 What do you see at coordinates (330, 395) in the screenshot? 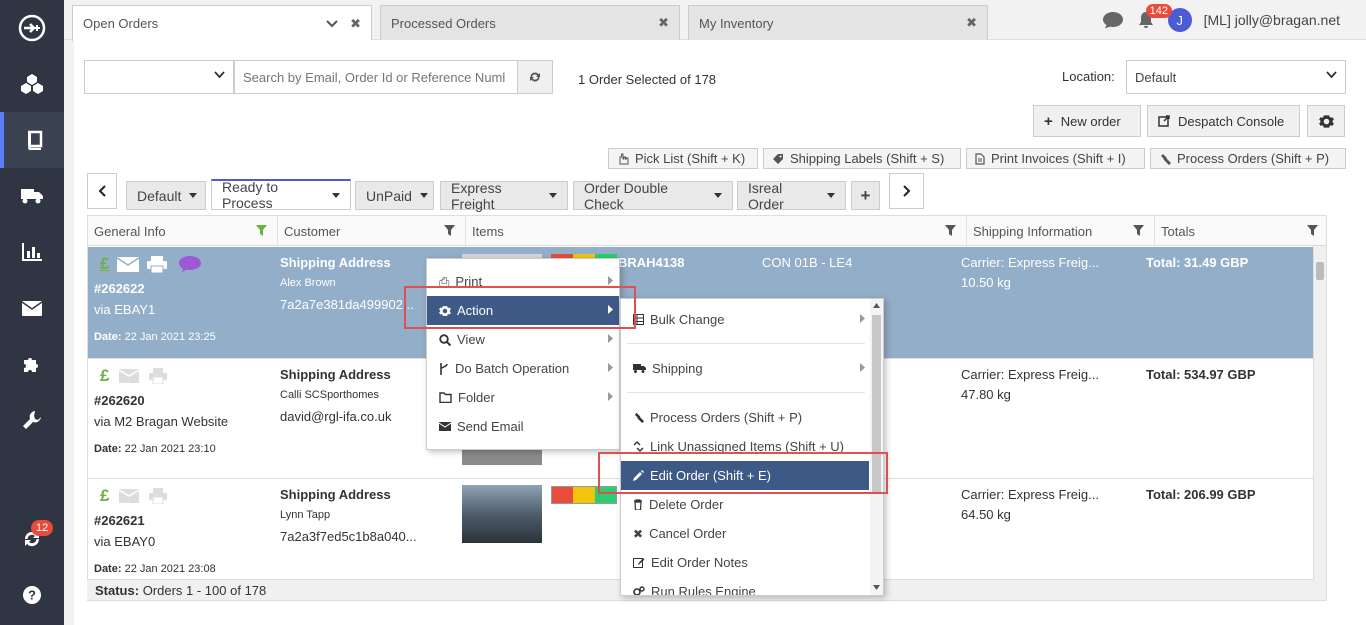
I see `customer-name: Calli SCSporthomes` at bounding box center [330, 395].